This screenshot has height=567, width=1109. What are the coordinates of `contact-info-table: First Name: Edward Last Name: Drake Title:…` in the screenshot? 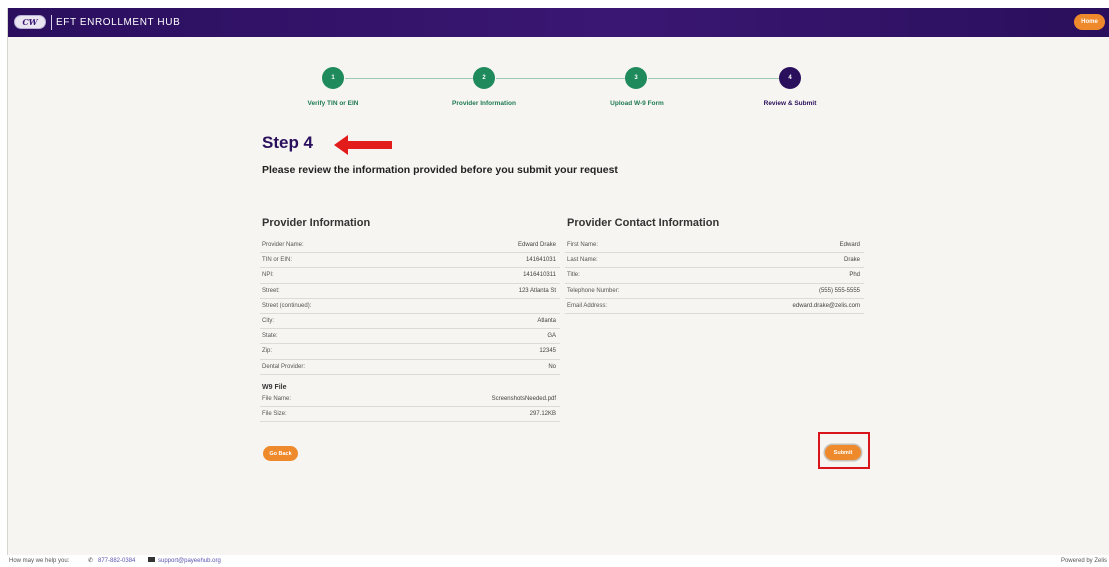 It's located at (714, 276).